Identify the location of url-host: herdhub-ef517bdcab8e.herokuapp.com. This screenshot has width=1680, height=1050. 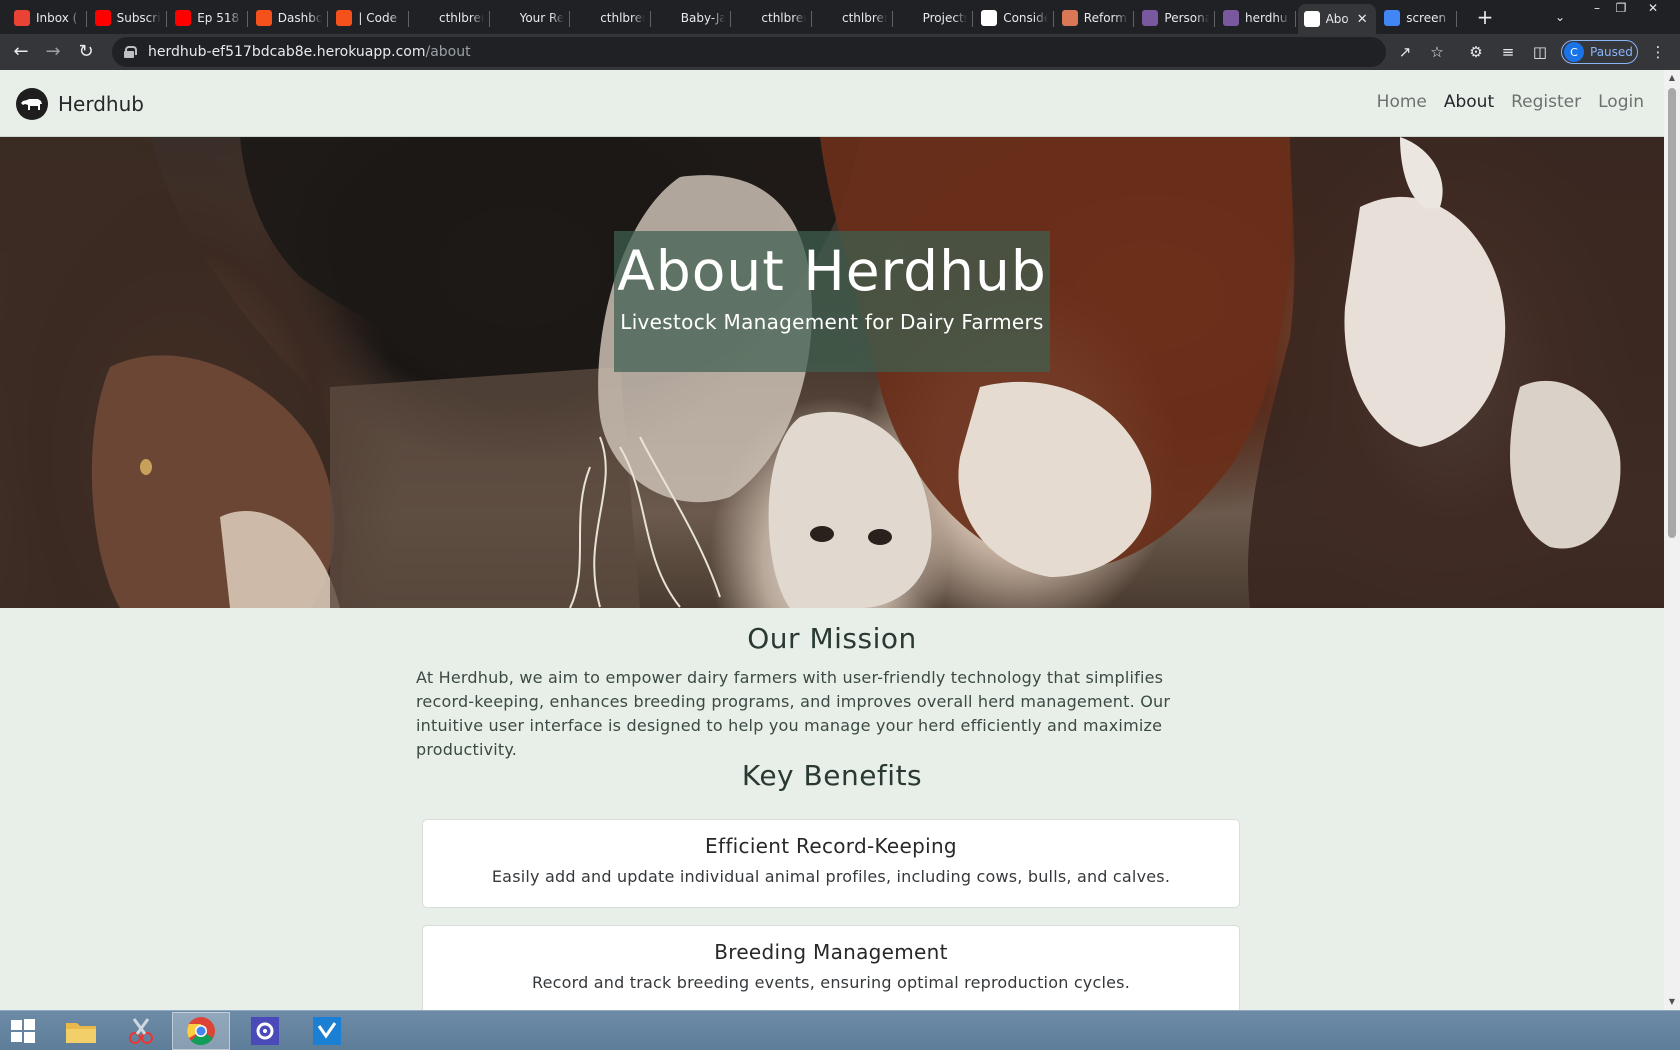
(287, 52).